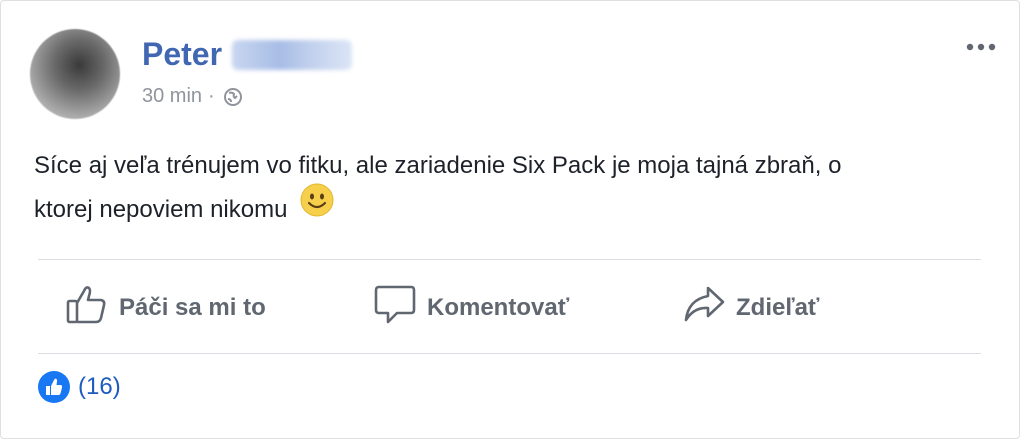 This screenshot has width=1020, height=439. What do you see at coordinates (292, 54) in the screenshot?
I see `author-surname-blurred` at bounding box center [292, 54].